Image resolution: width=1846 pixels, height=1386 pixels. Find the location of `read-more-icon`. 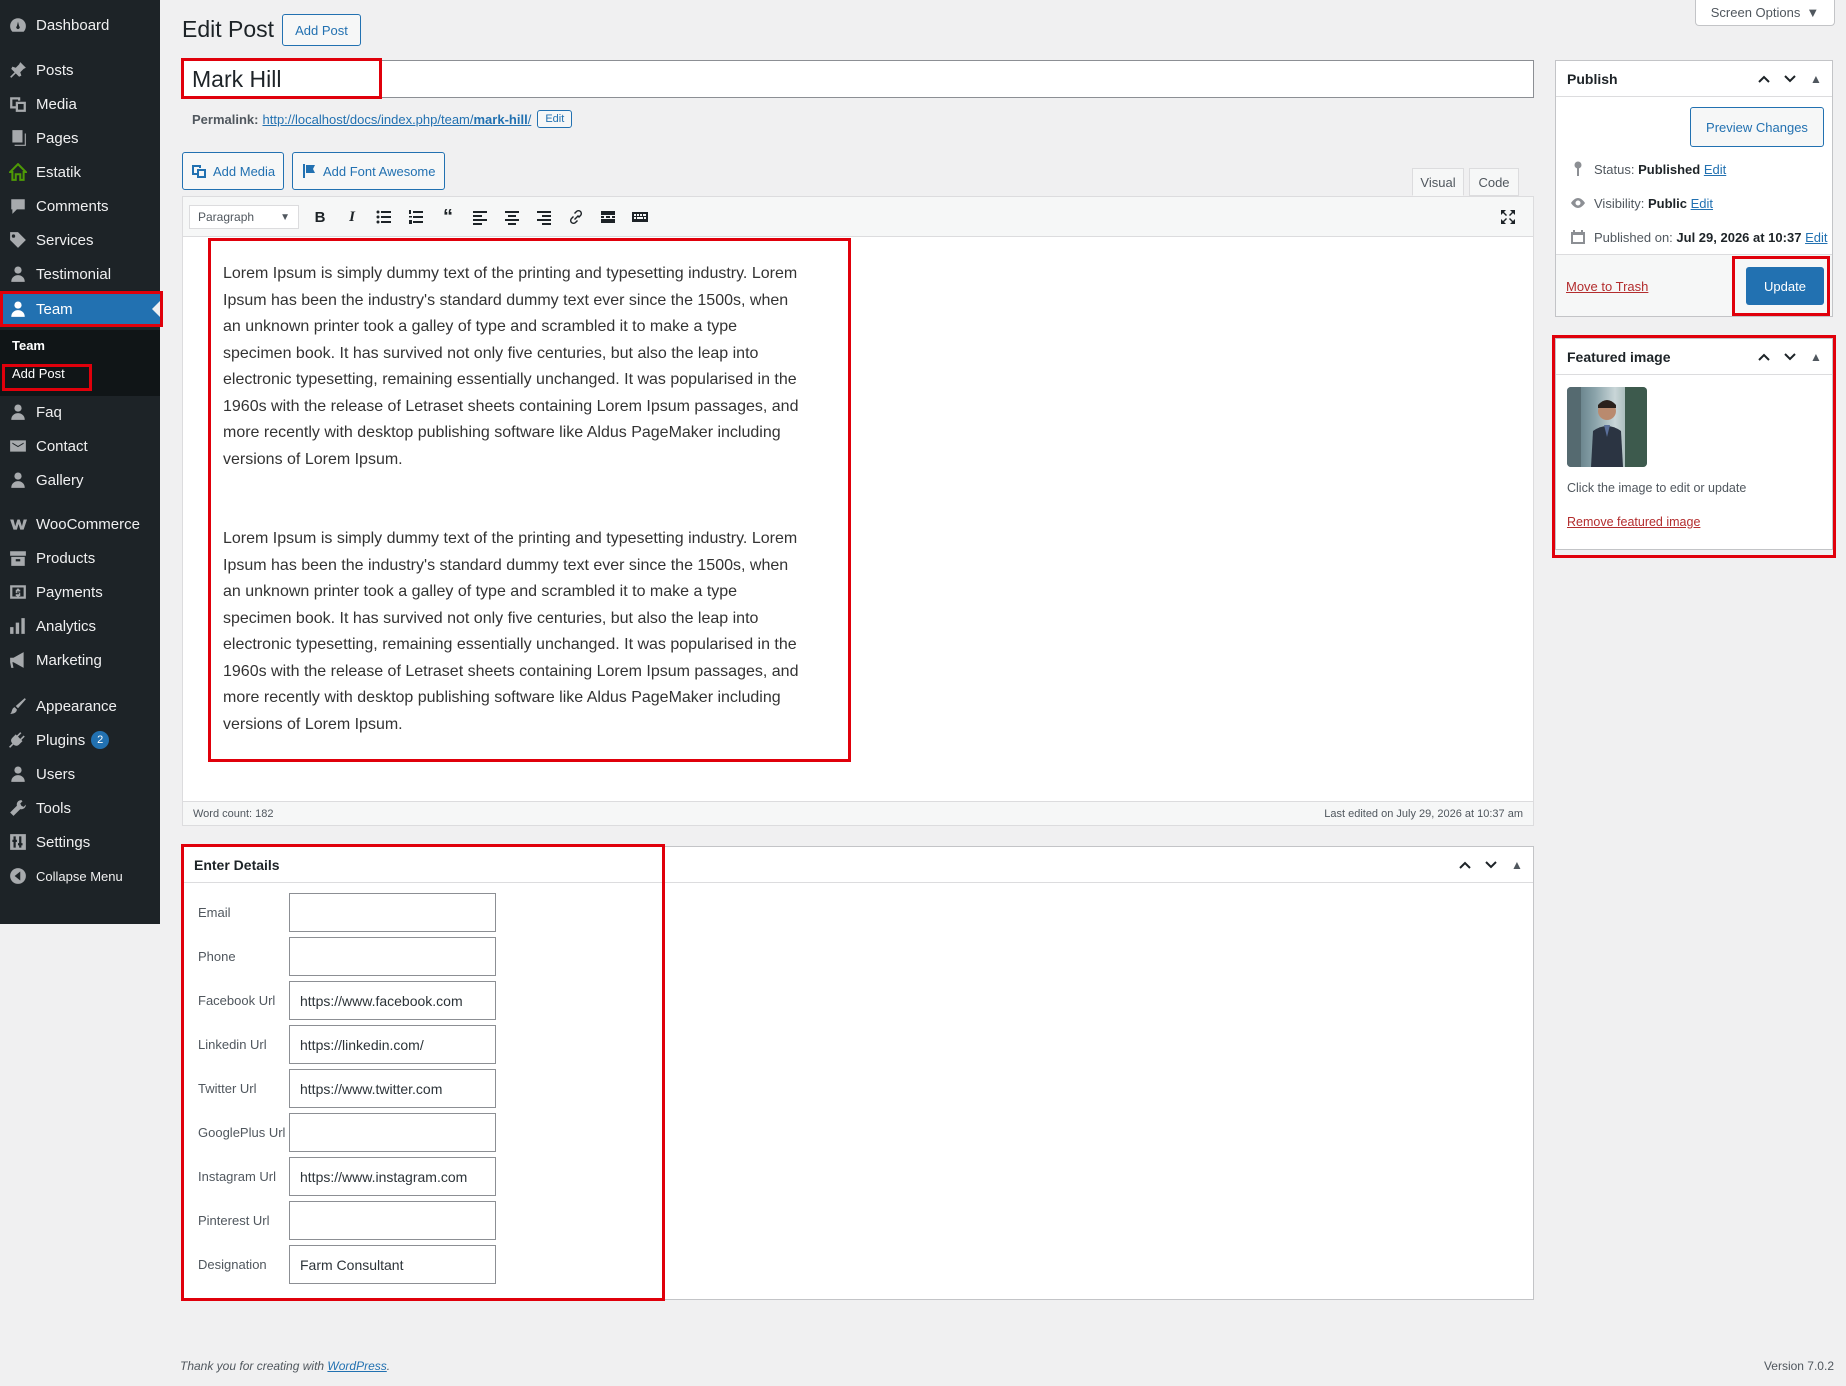

read-more-icon is located at coordinates (608, 217).